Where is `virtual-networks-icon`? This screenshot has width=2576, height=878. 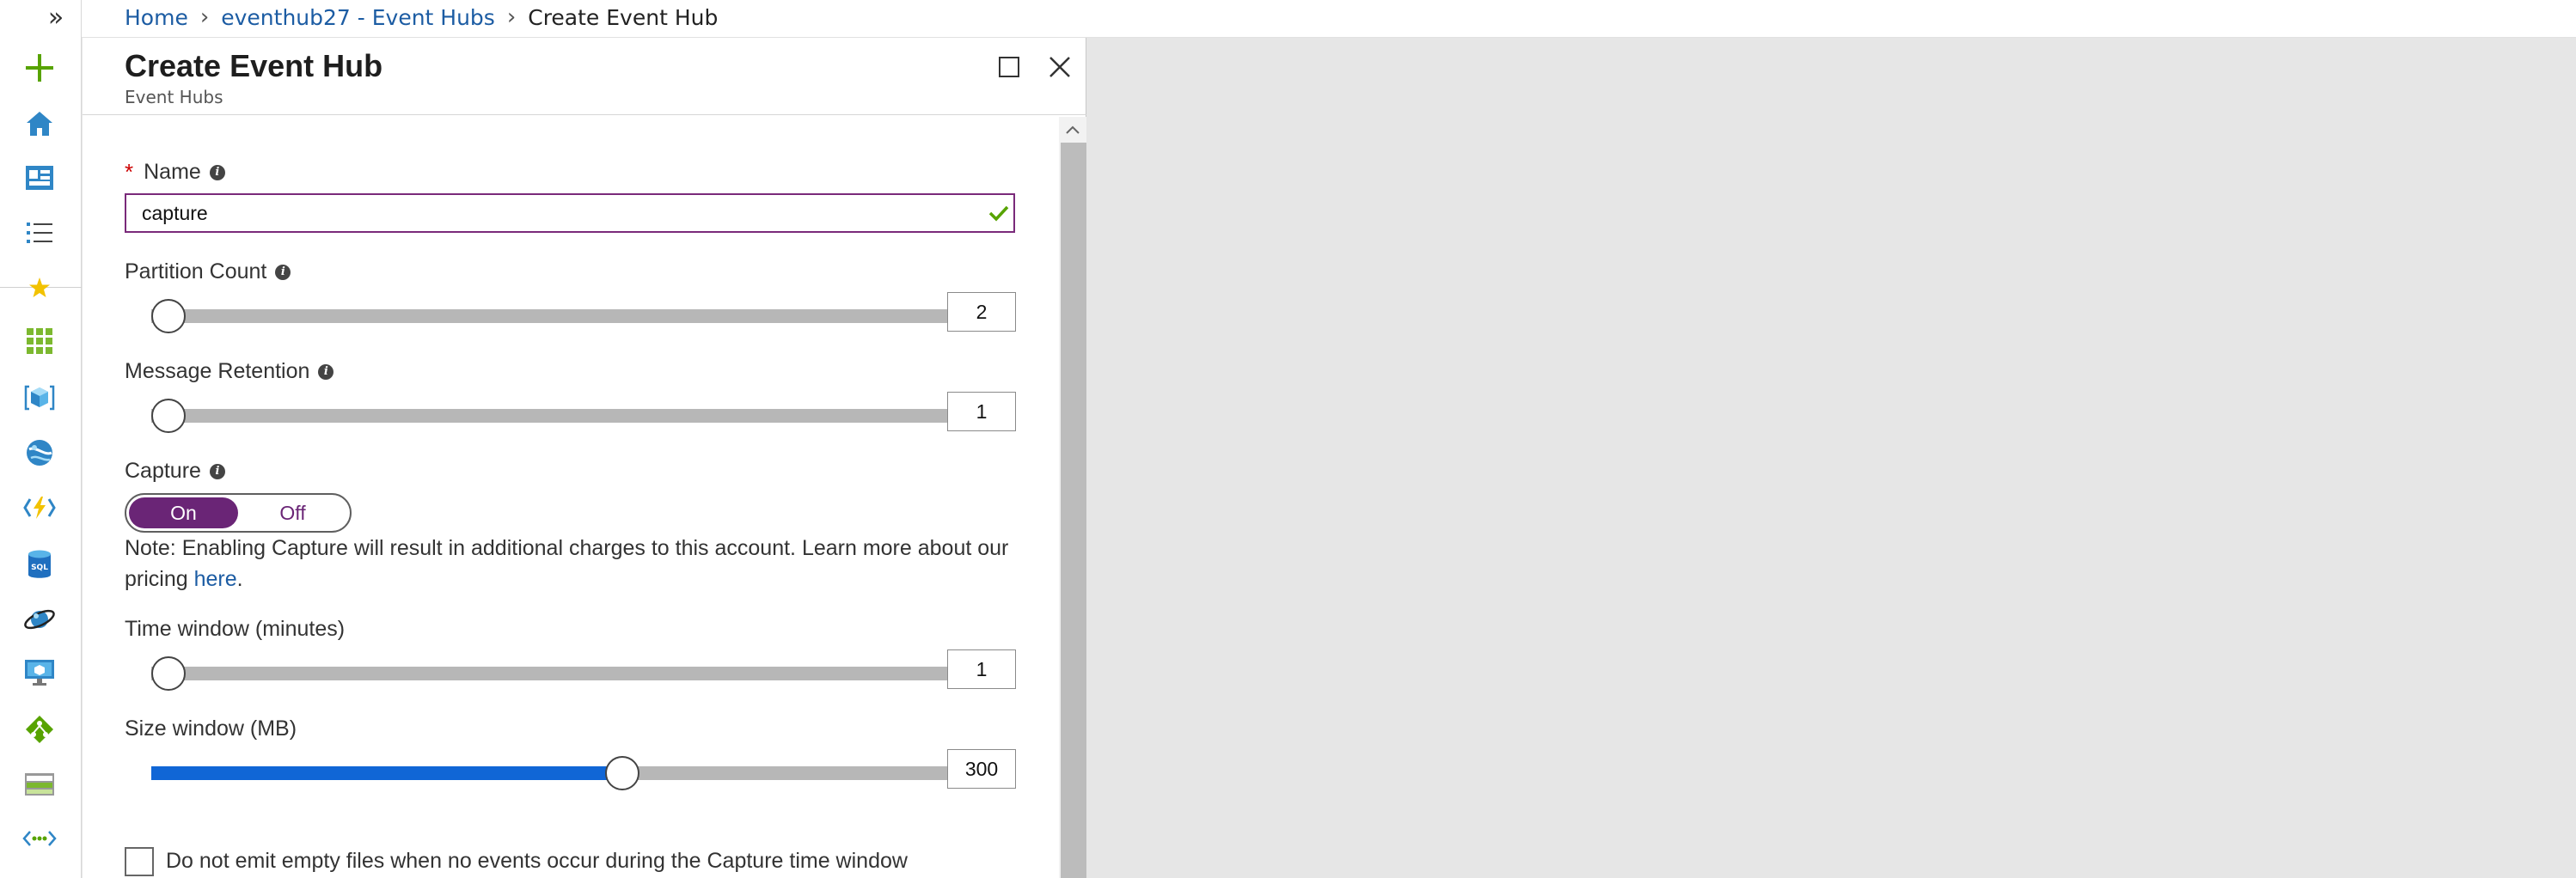
virtual-networks-icon is located at coordinates (39, 838).